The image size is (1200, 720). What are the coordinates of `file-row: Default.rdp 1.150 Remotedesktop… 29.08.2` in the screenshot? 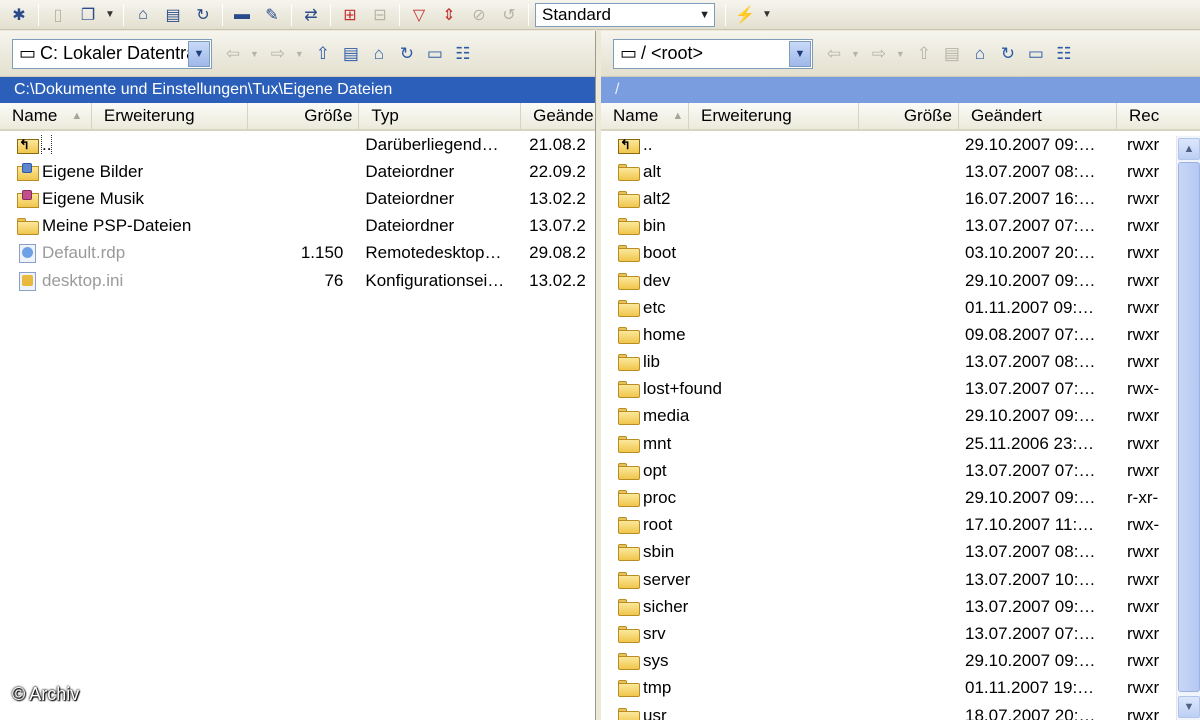 It's located at (297, 253).